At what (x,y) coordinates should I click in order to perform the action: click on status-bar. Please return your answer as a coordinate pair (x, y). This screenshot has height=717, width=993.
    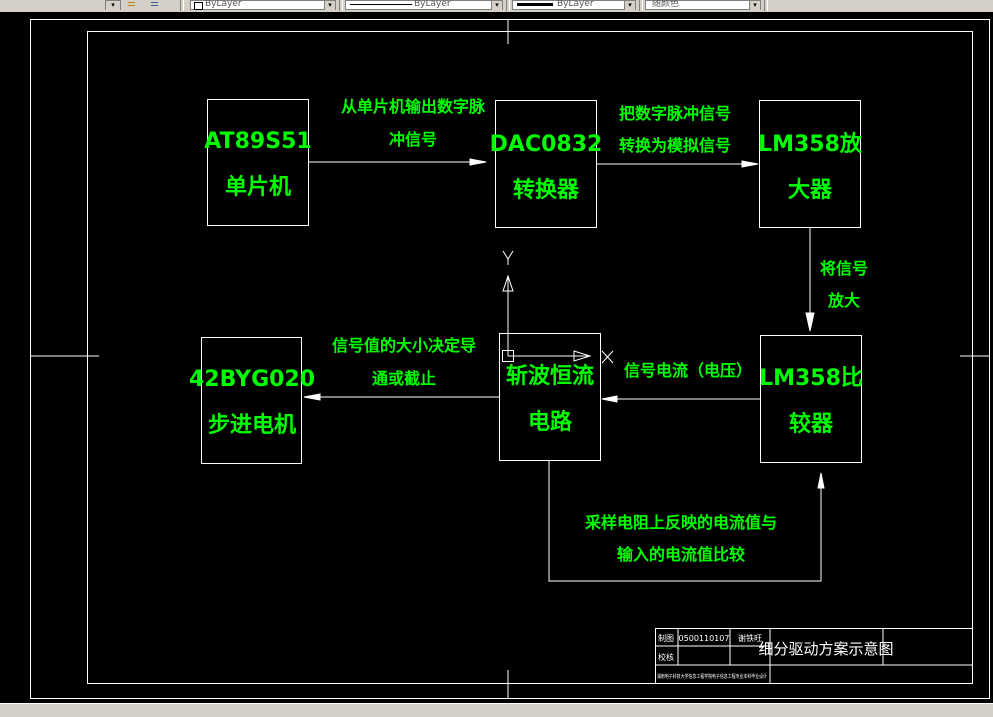
    Looking at the image, I should click on (496, 710).